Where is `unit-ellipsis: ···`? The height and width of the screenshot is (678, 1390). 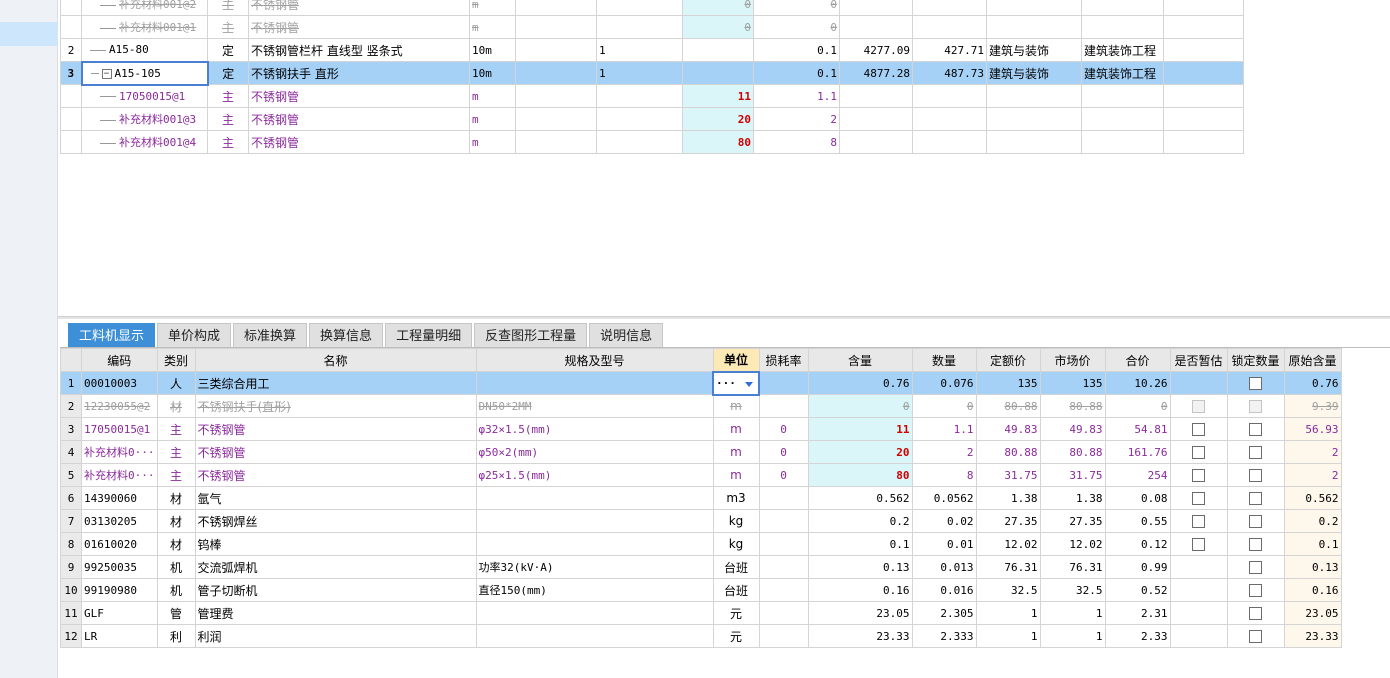 unit-ellipsis: ··· is located at coordinates (726, 383).